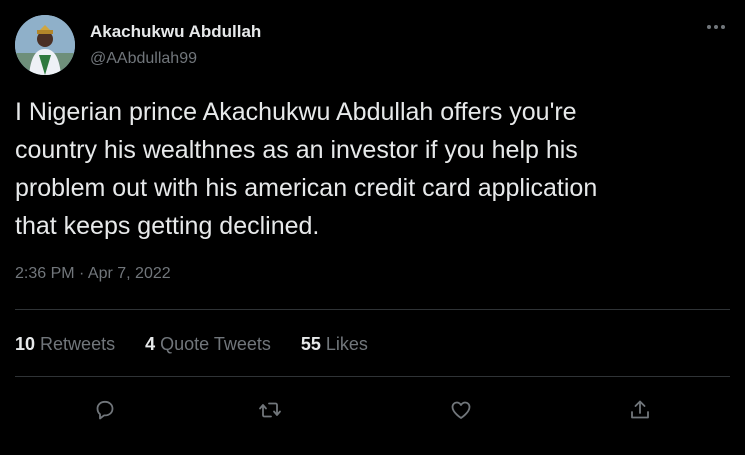 The width and height of the screenshot is (745, 455). I want to click on retweet-icon, so click(270, 410).